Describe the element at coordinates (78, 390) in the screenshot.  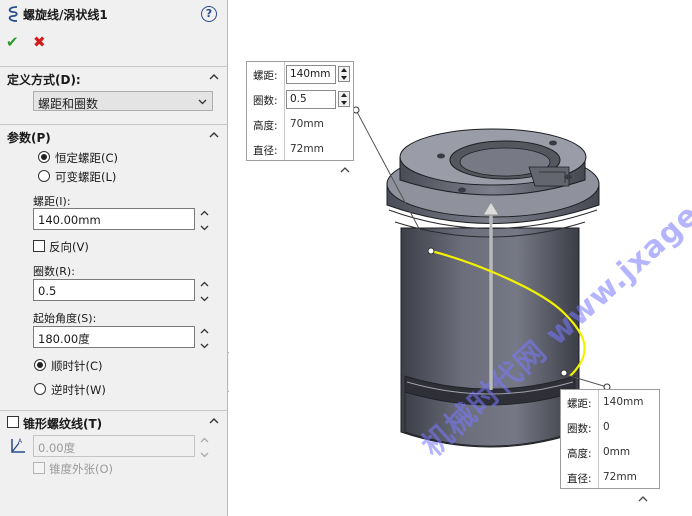
I see `counterclockwise-label: 逆时针(W)` at that location.